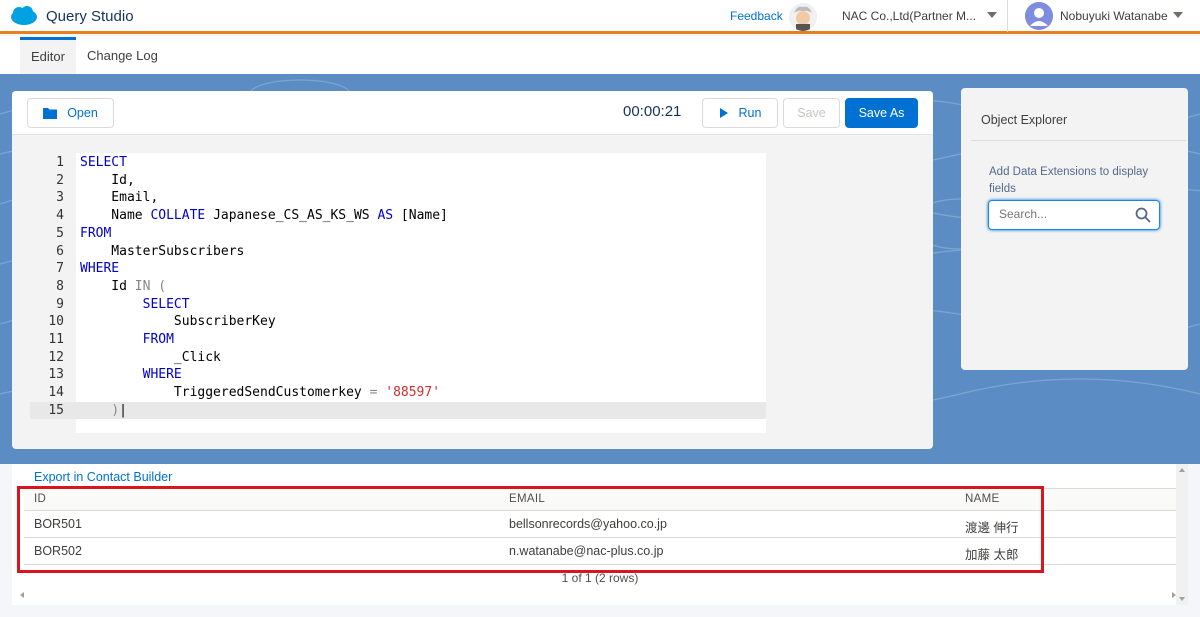 The image size is (1200, 617). I want to click on salesforce-cloud-icon, so click(24, 16).